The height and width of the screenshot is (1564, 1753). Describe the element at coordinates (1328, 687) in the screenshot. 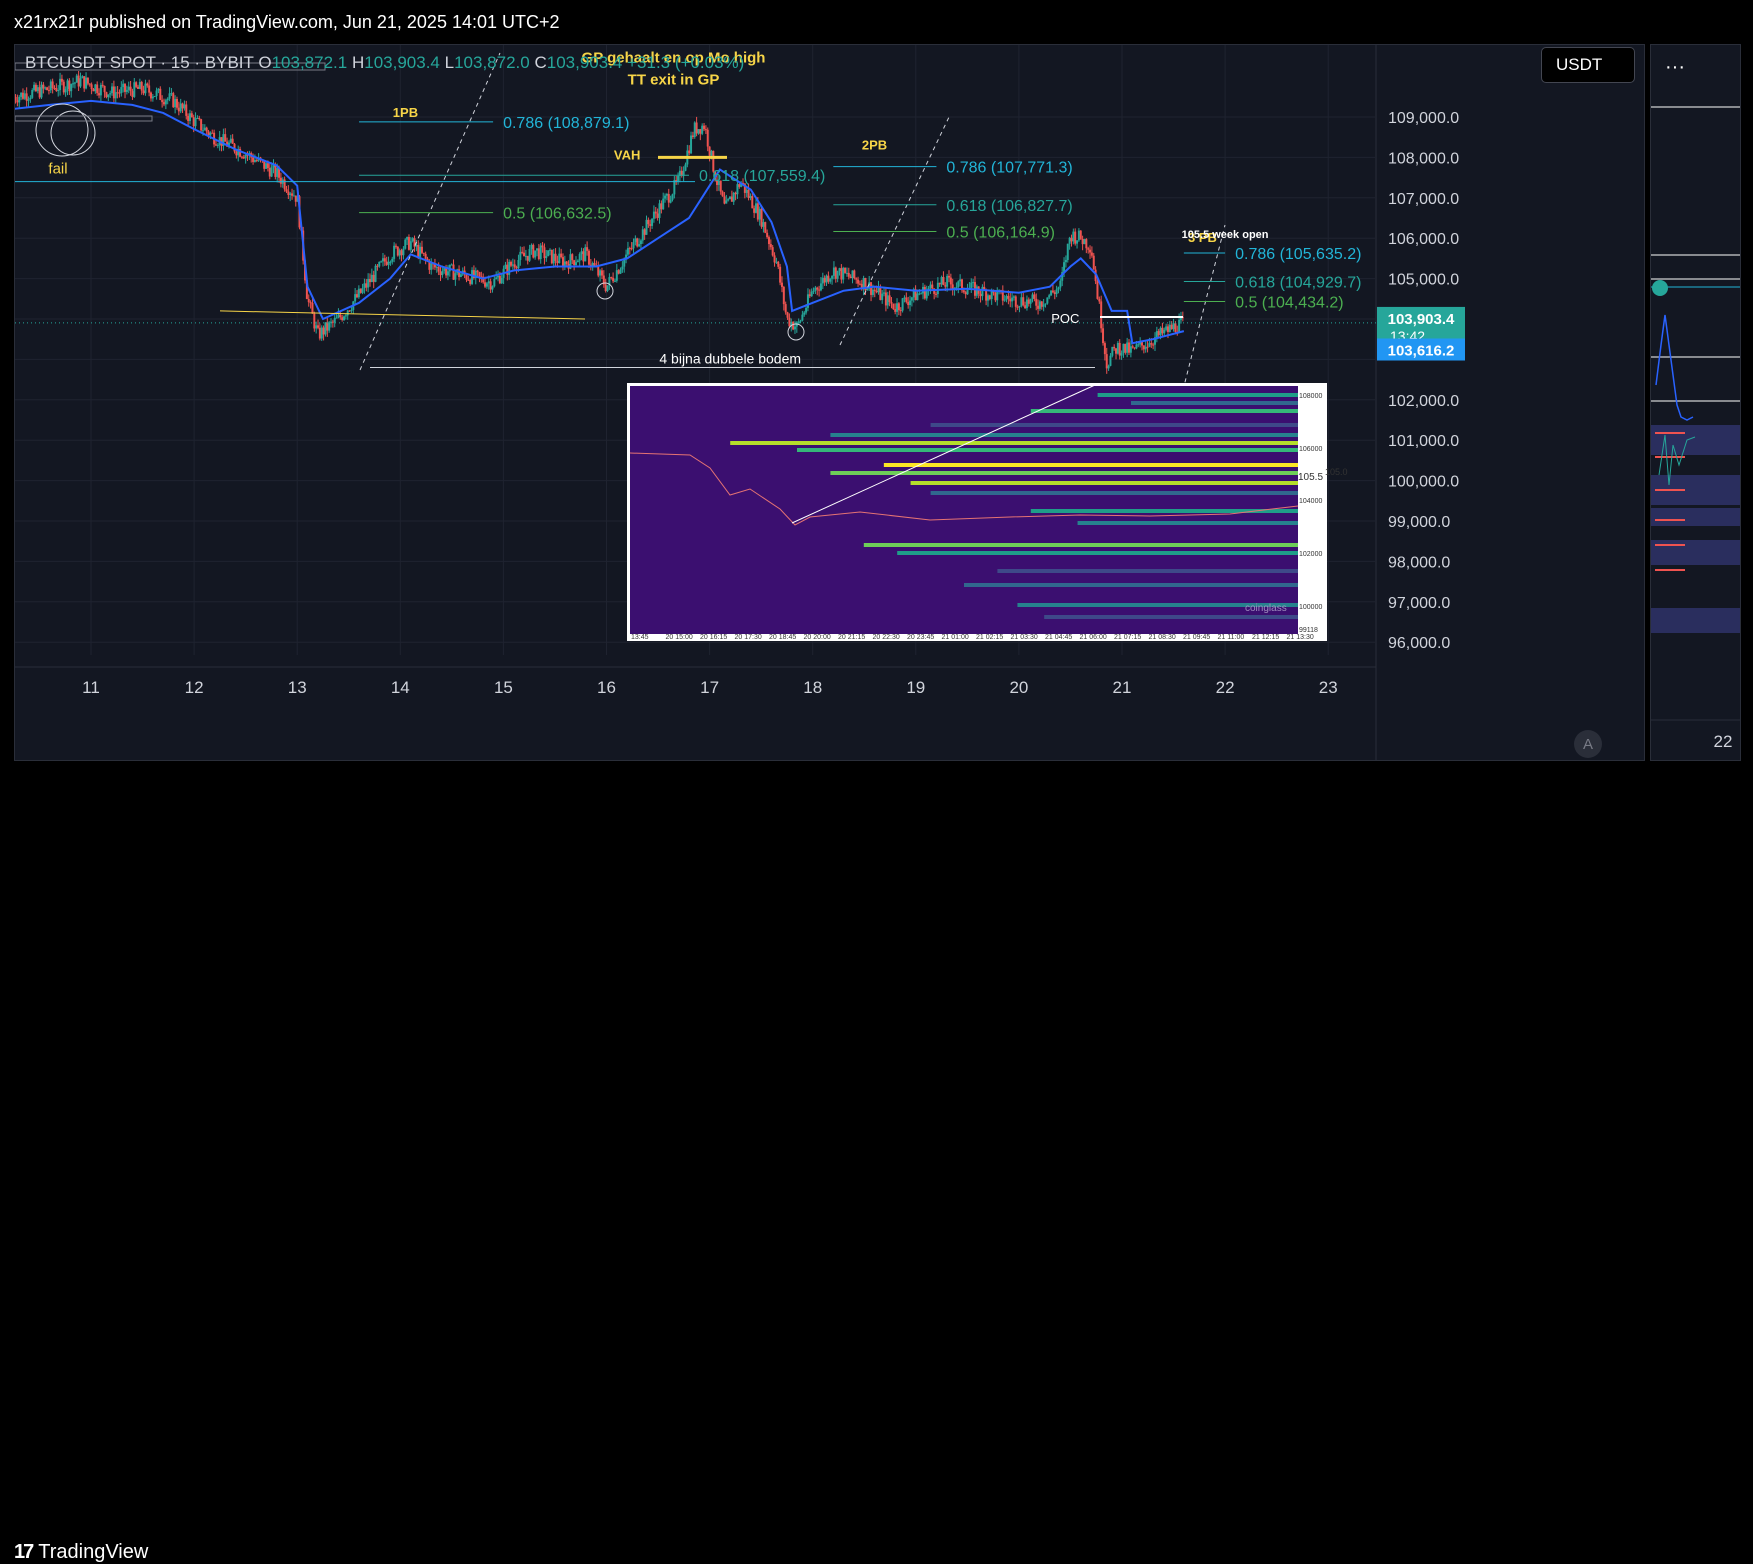

I see `time-tick-label: 23` at that location.